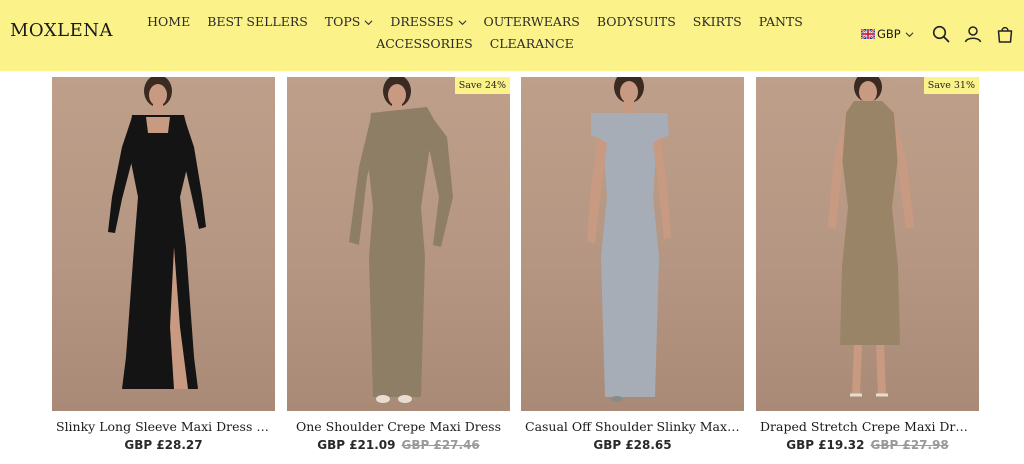 This screenshot has width=1024, height=464. What do you see at coordinates (398, 445) in the screenshot?
I see `product-price-row: GBP £21.09 GBP £27.46` at bounding box center [398, 445].